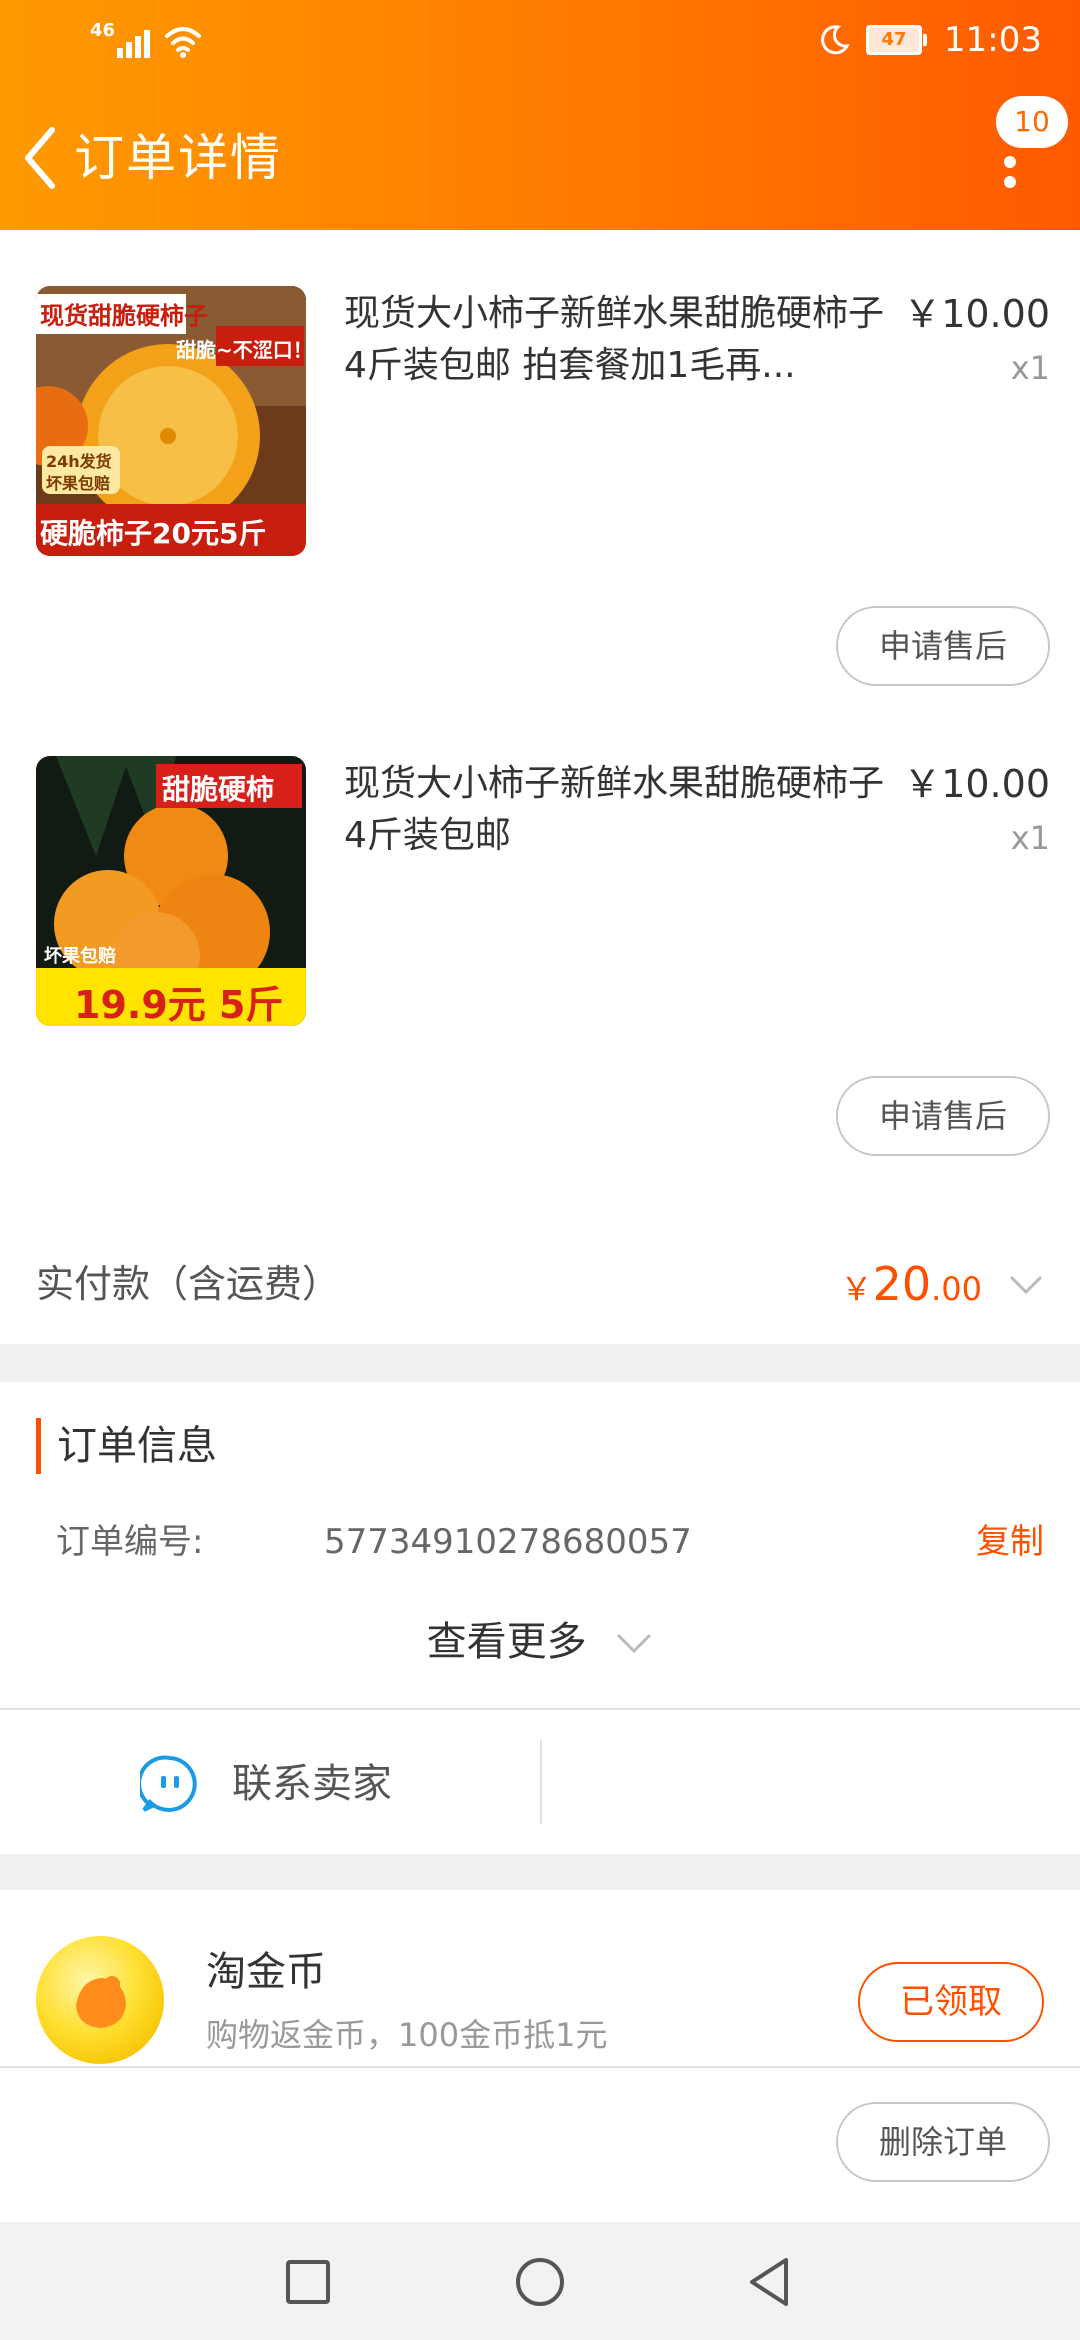 The image size is (1080, 2340). What do you see at coordinates (126, 1446) in the screenshot?
I see `order-info-title: 订单信息` at bounding box center [126, 1446].